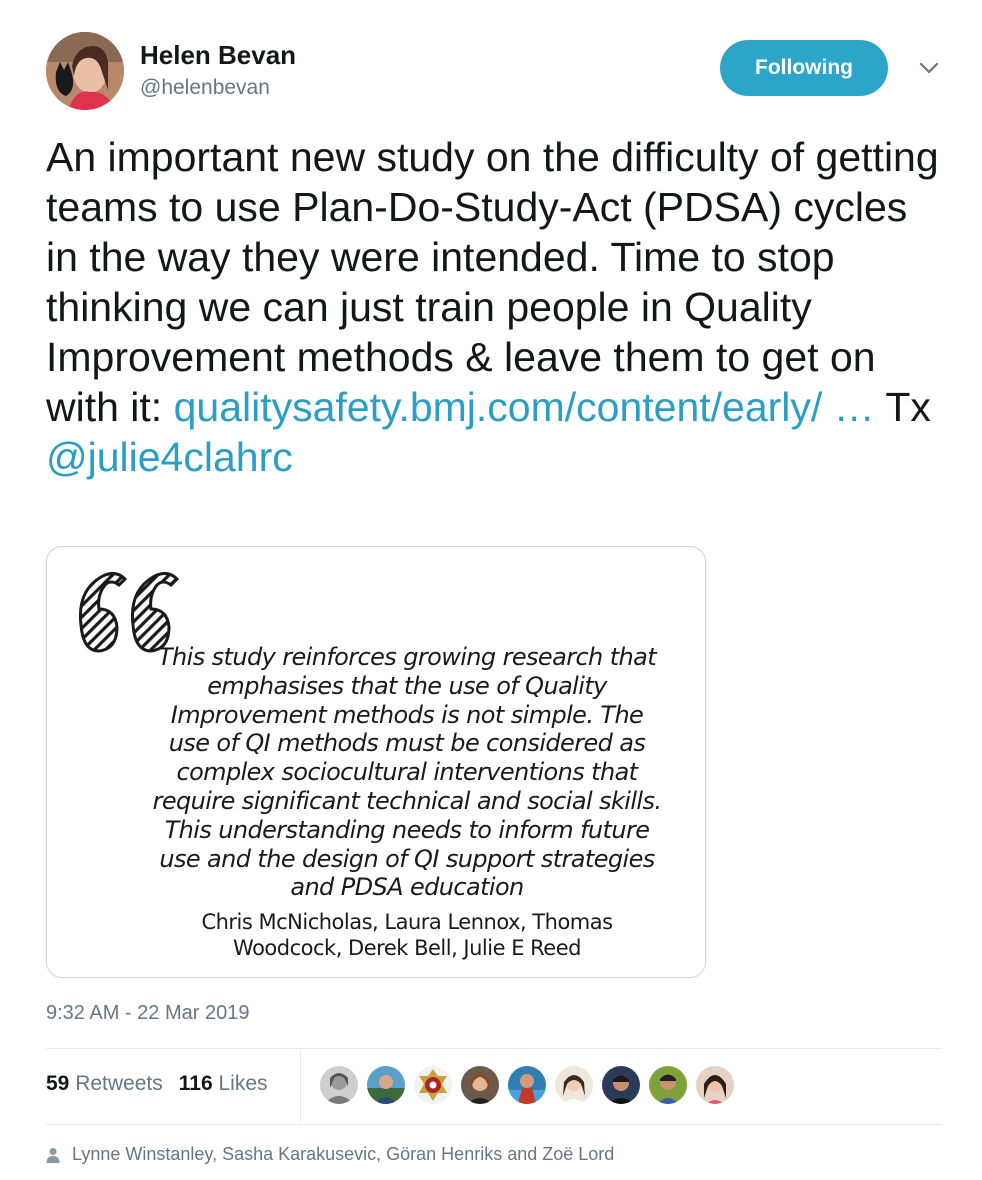 The width and height of the screenshot is (982, 1180). What do you see at coordinates (205, 88) in the screenshot?
I see `author-handle: @helenbevan` at bounding box center [205, 88].